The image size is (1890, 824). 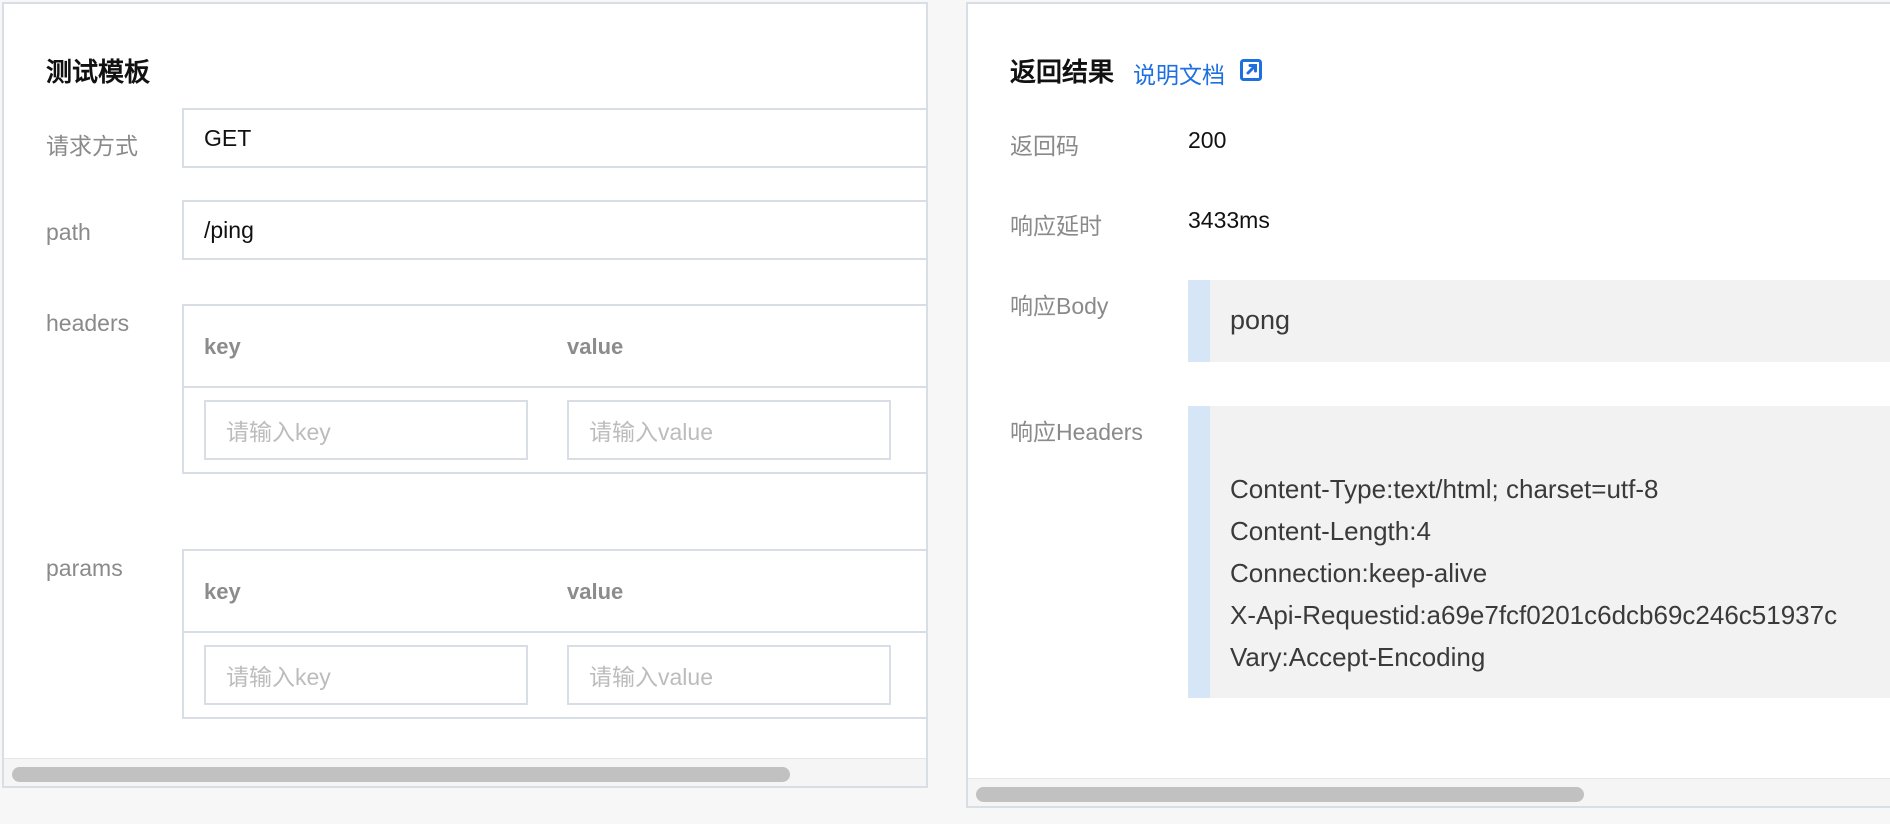 What do you see at coordinates (1330, 531) in the screenshot?
I see `response-header-line: Content-Length:4` at bounding box center [1330, 531].